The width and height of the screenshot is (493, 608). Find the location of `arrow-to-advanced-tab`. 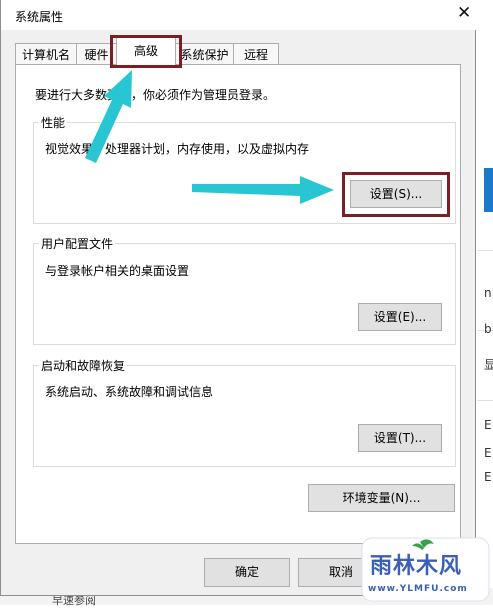

arrow-to-advanced-tab is located at coordinates (108, 116).